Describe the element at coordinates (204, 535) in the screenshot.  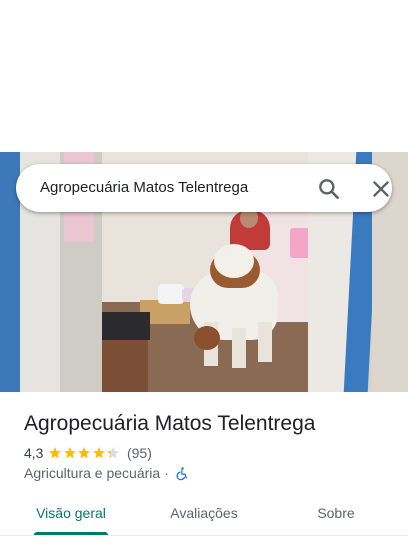
I see `divider` at that location.